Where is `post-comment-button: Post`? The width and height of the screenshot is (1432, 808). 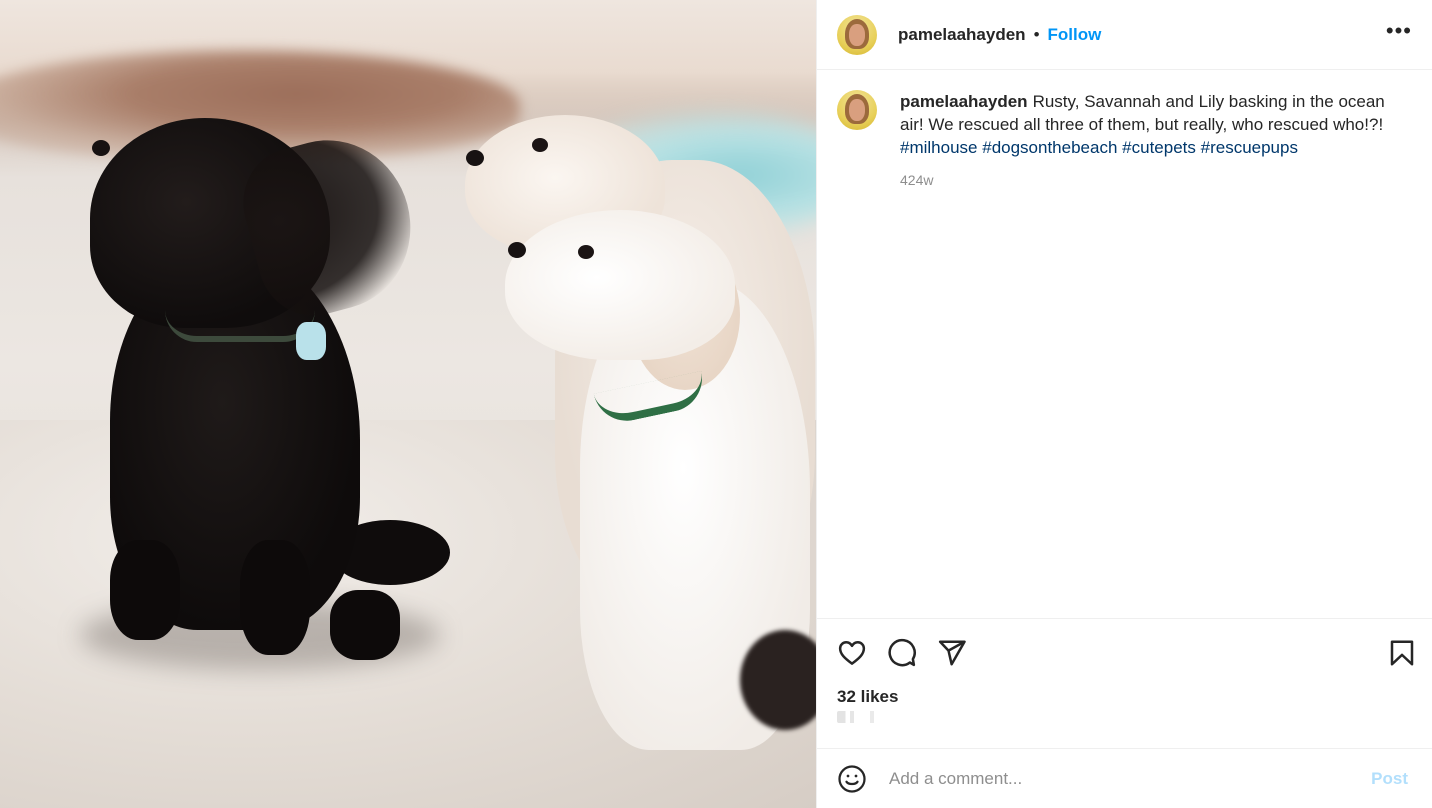 post-comment-button: Post is located at coordinates (1389, 779).